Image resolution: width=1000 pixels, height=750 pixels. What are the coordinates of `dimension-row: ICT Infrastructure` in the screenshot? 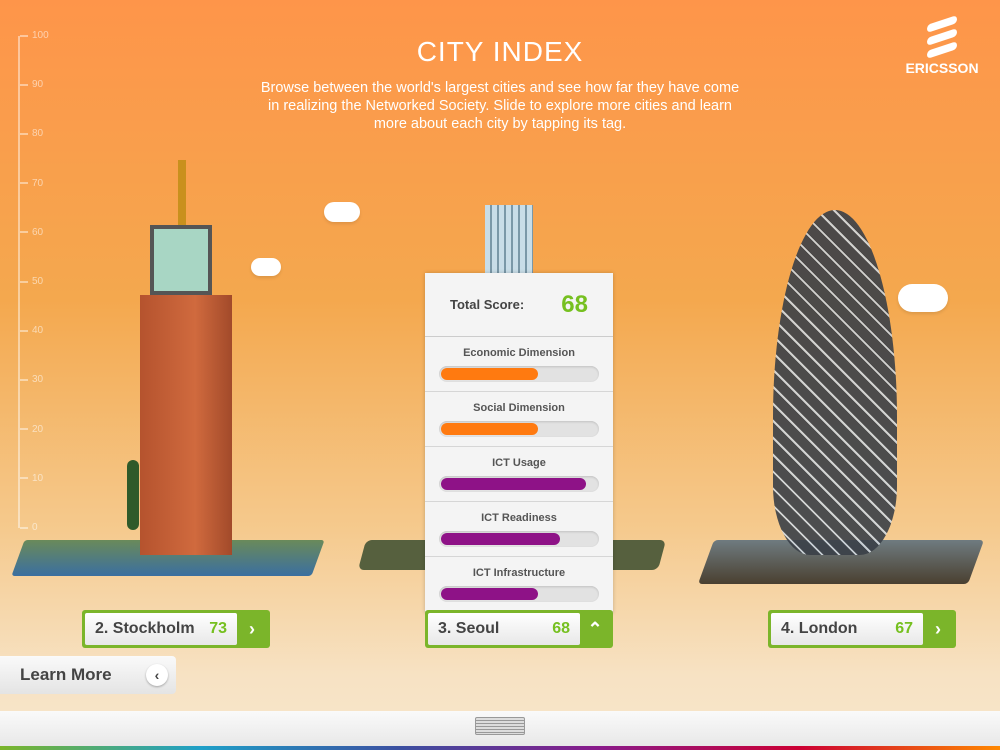 It's located at (519, 584).